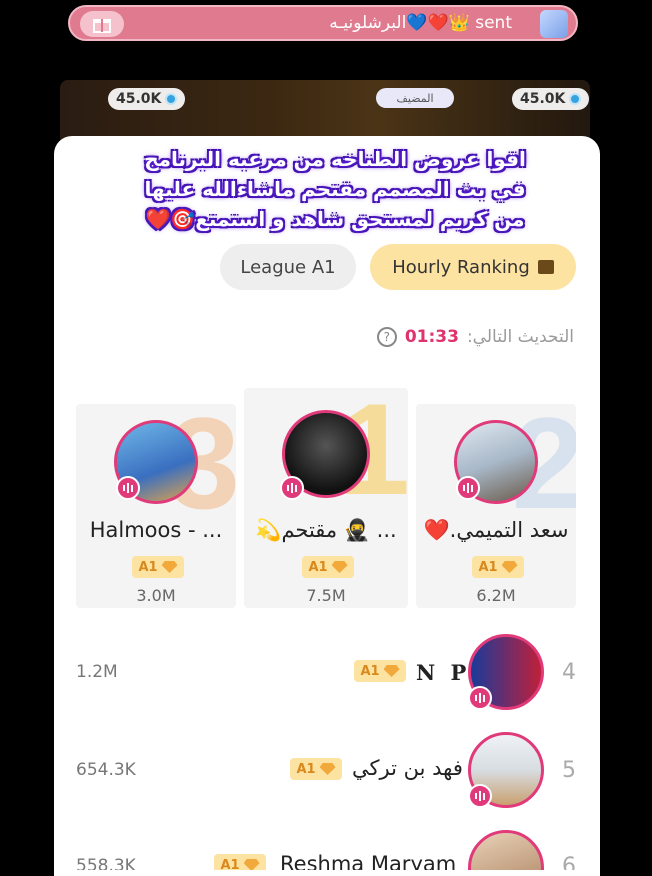 The height and width of the screenshot is (876, 652). What do you see at coordinates (496, 595) in the screenshot?
I see `podium-score: 6.2M` at bounding box center [496, 595].